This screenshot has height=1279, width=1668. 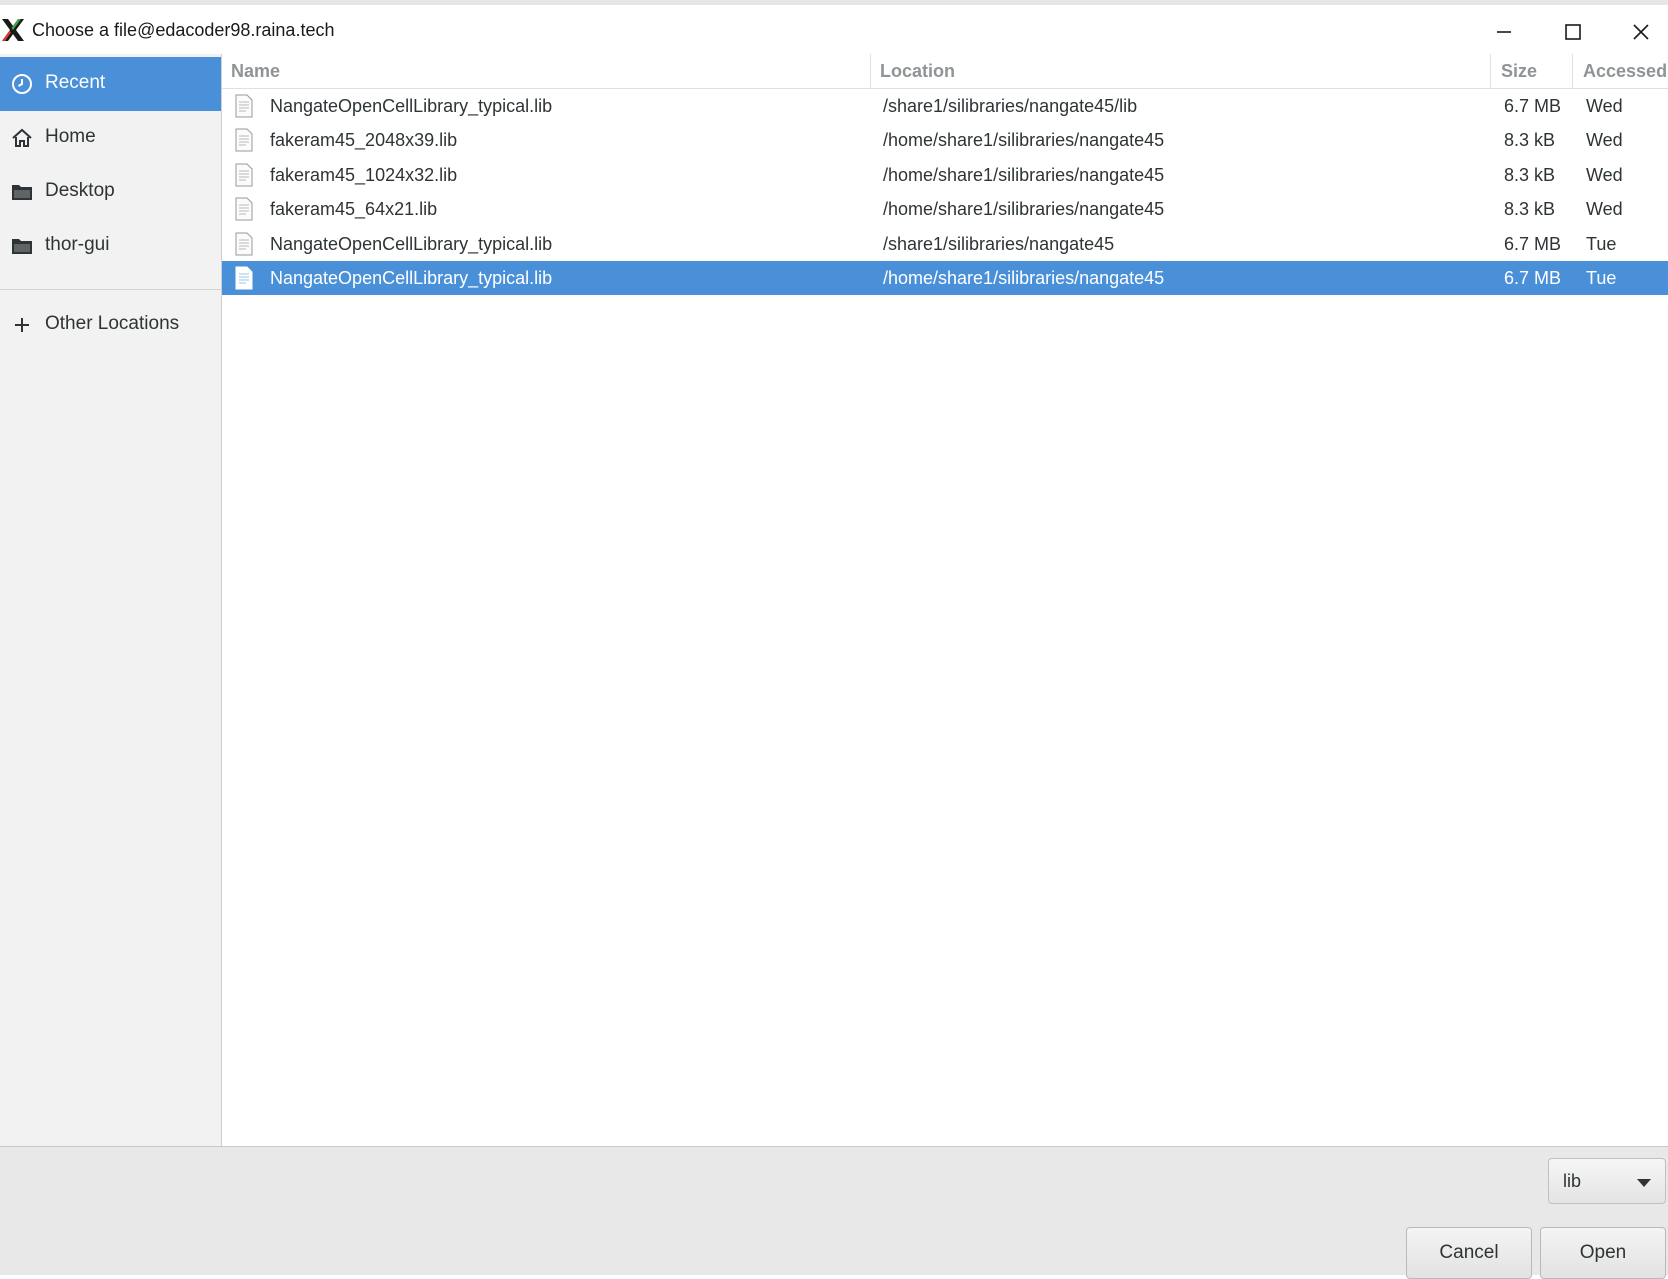 I want to click on maximize-icon, so click(x=1573, y=32).